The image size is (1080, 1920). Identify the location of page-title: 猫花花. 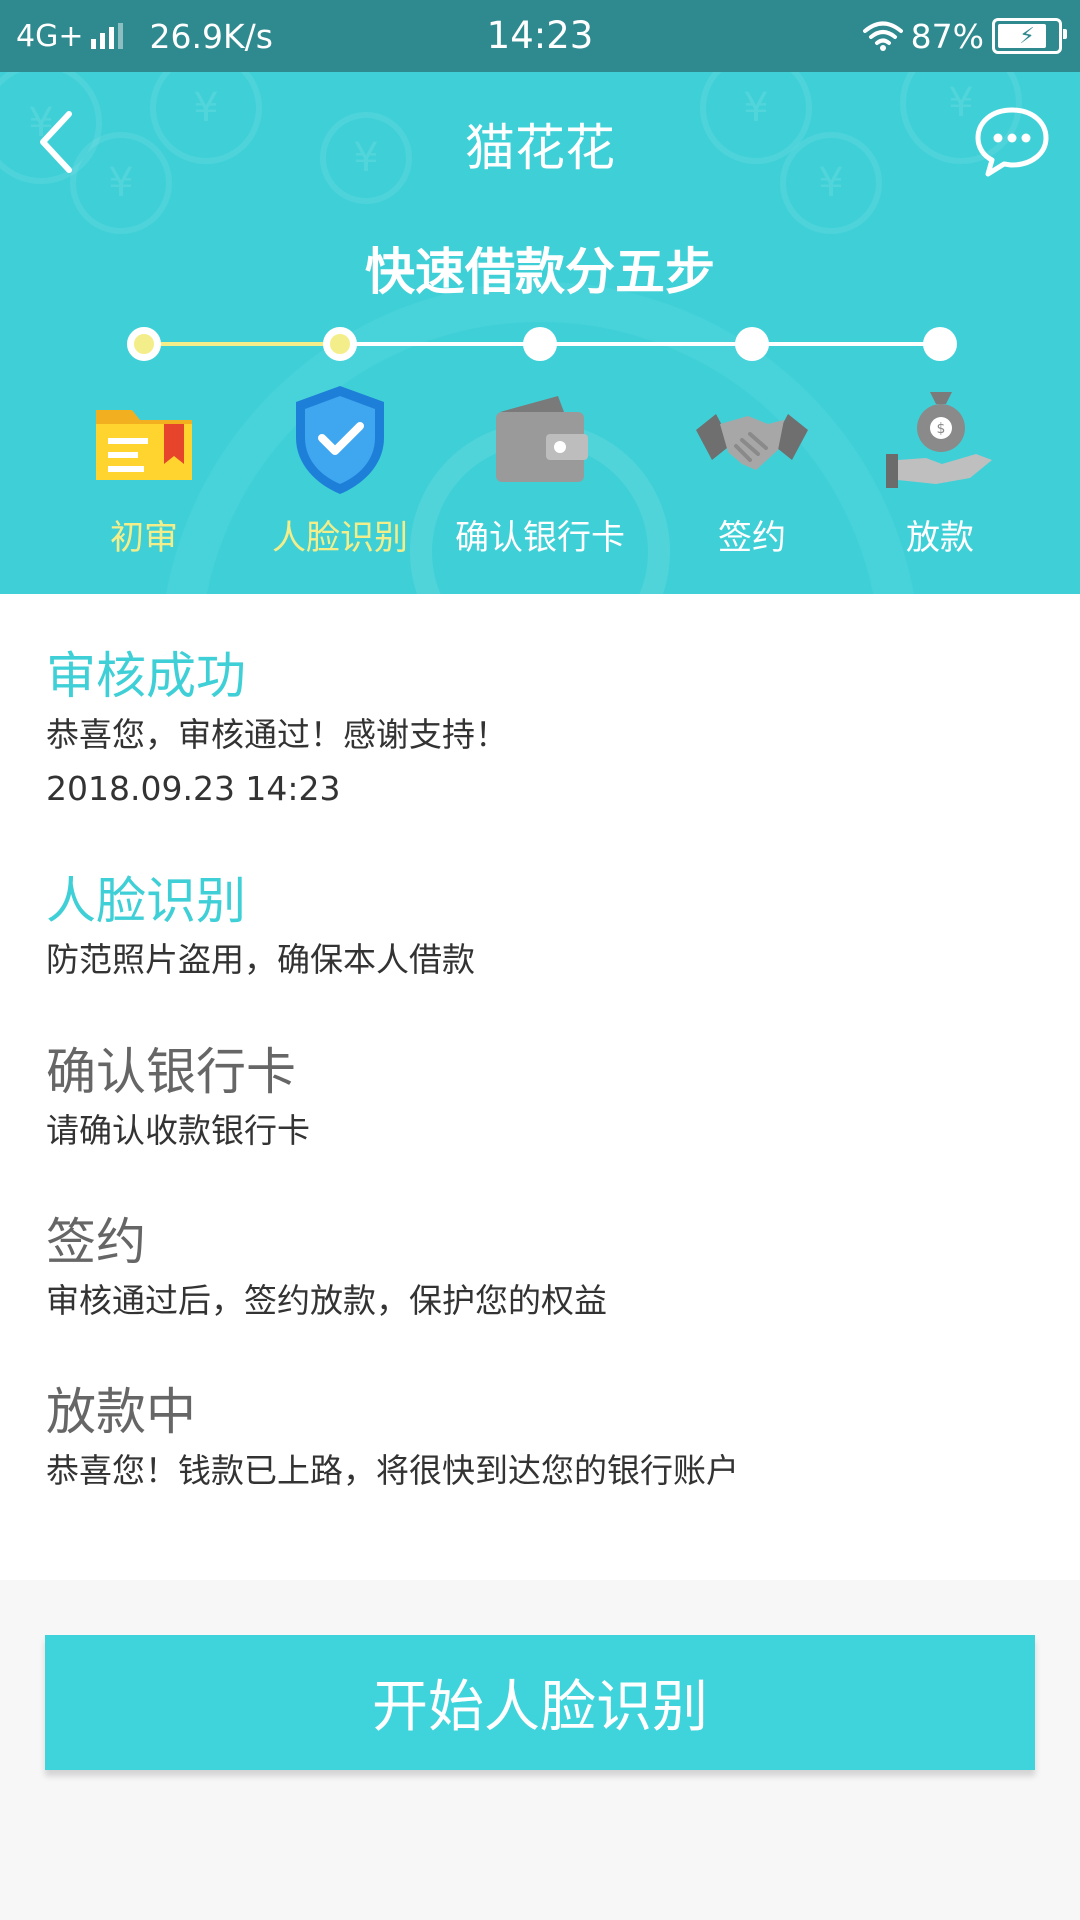
(540, 148).